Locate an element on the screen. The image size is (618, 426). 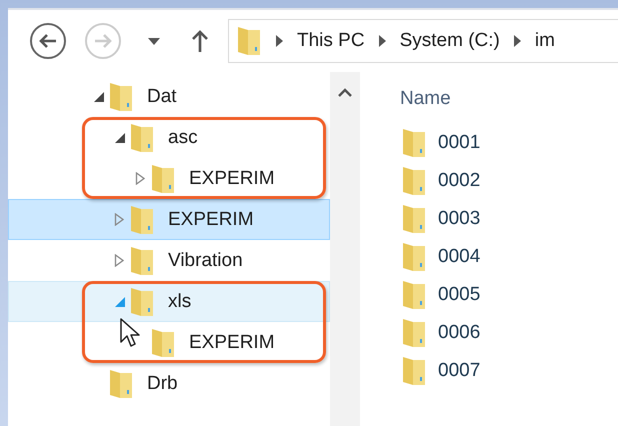
breadcrumb: im is located at coordinates (544, 41).